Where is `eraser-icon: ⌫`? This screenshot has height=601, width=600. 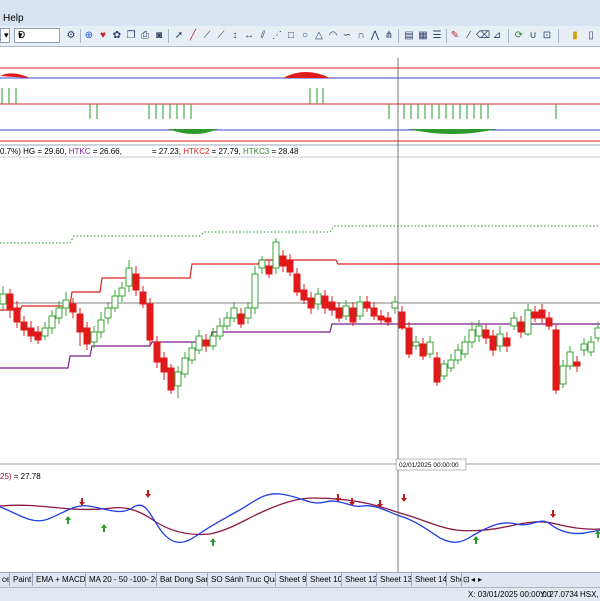 eraser-icon: ⌫ is located at coordinates (483, 36).